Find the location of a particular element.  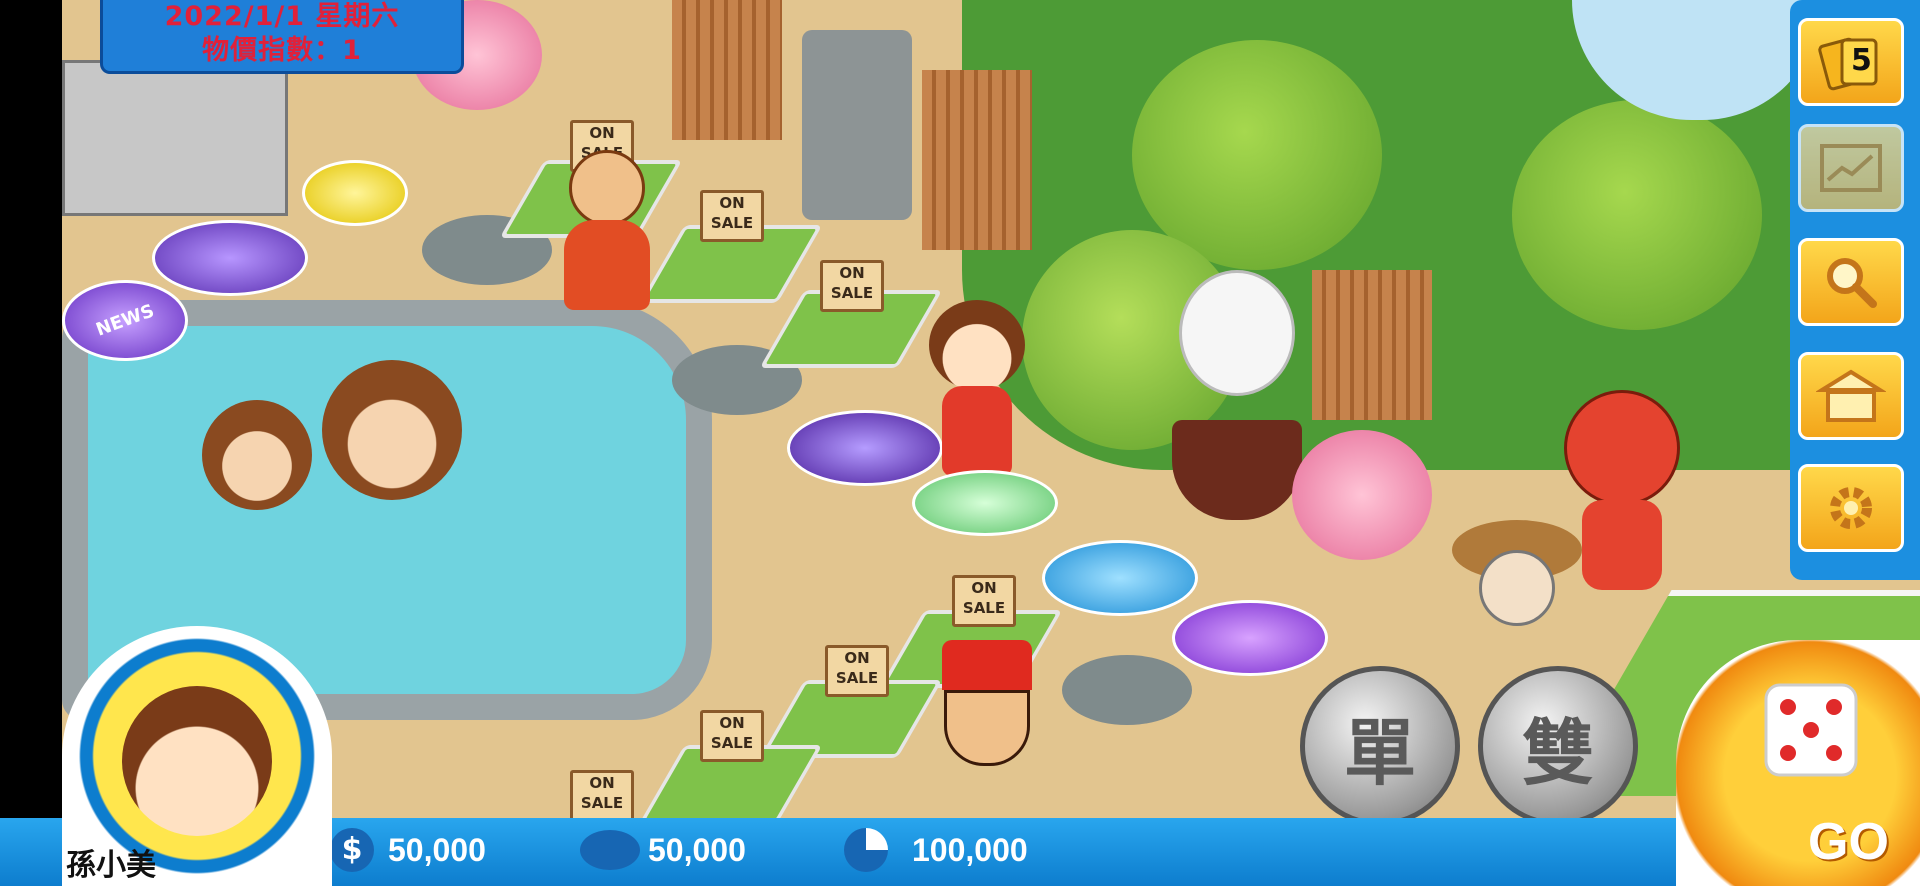

news-label: NEWS is located at coordinates (125, 320).